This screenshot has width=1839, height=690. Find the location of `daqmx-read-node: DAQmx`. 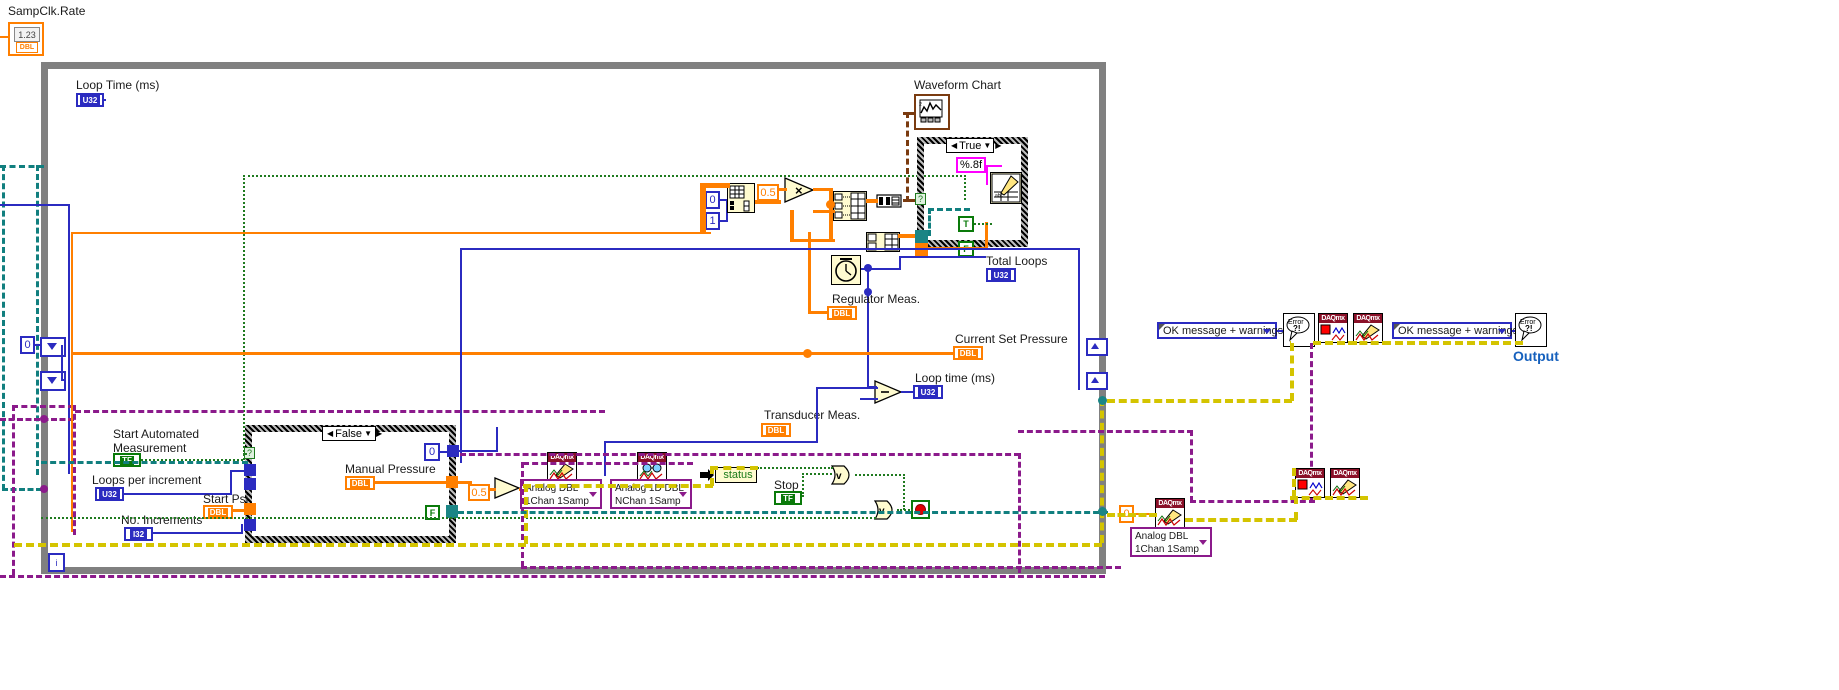

daqmx-read-node: DAQmx is located at coordinates (652, 467).